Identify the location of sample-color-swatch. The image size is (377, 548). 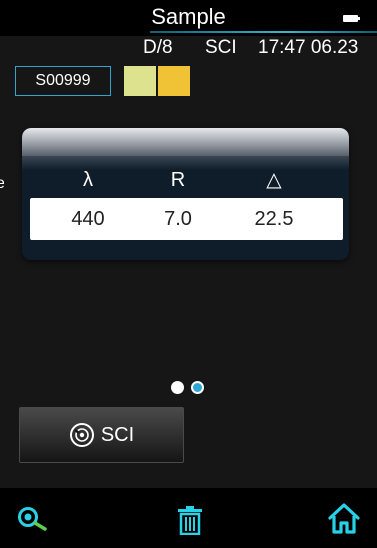
(140, 81).